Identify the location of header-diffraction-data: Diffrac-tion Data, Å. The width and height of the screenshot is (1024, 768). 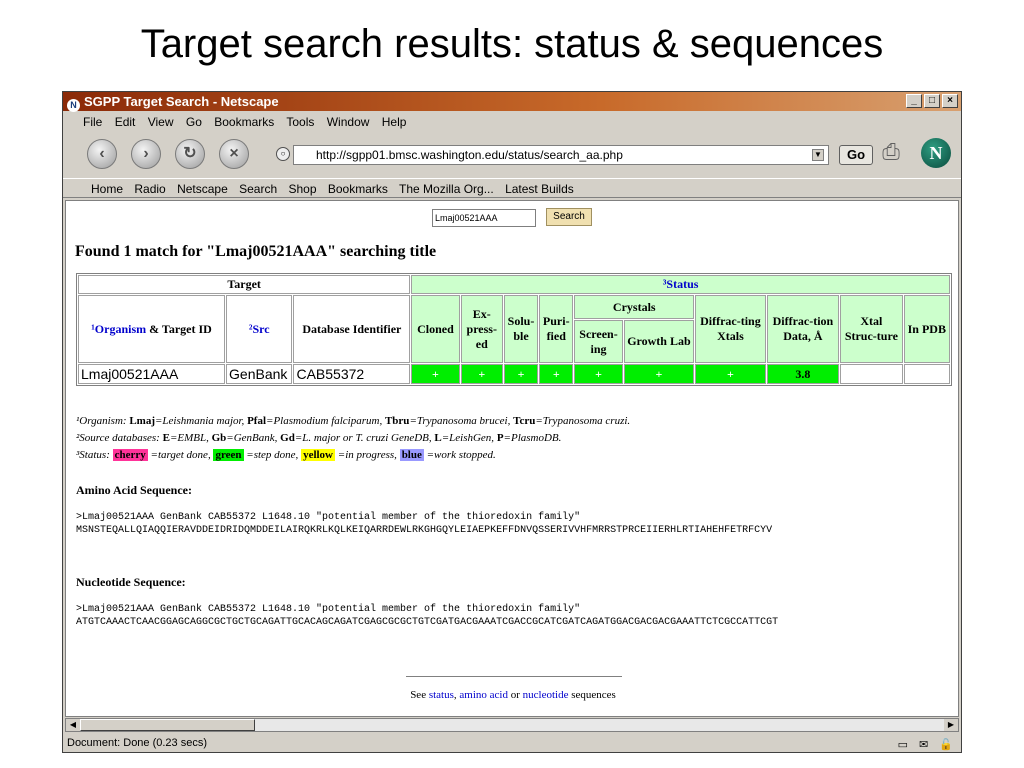
(803, 329).